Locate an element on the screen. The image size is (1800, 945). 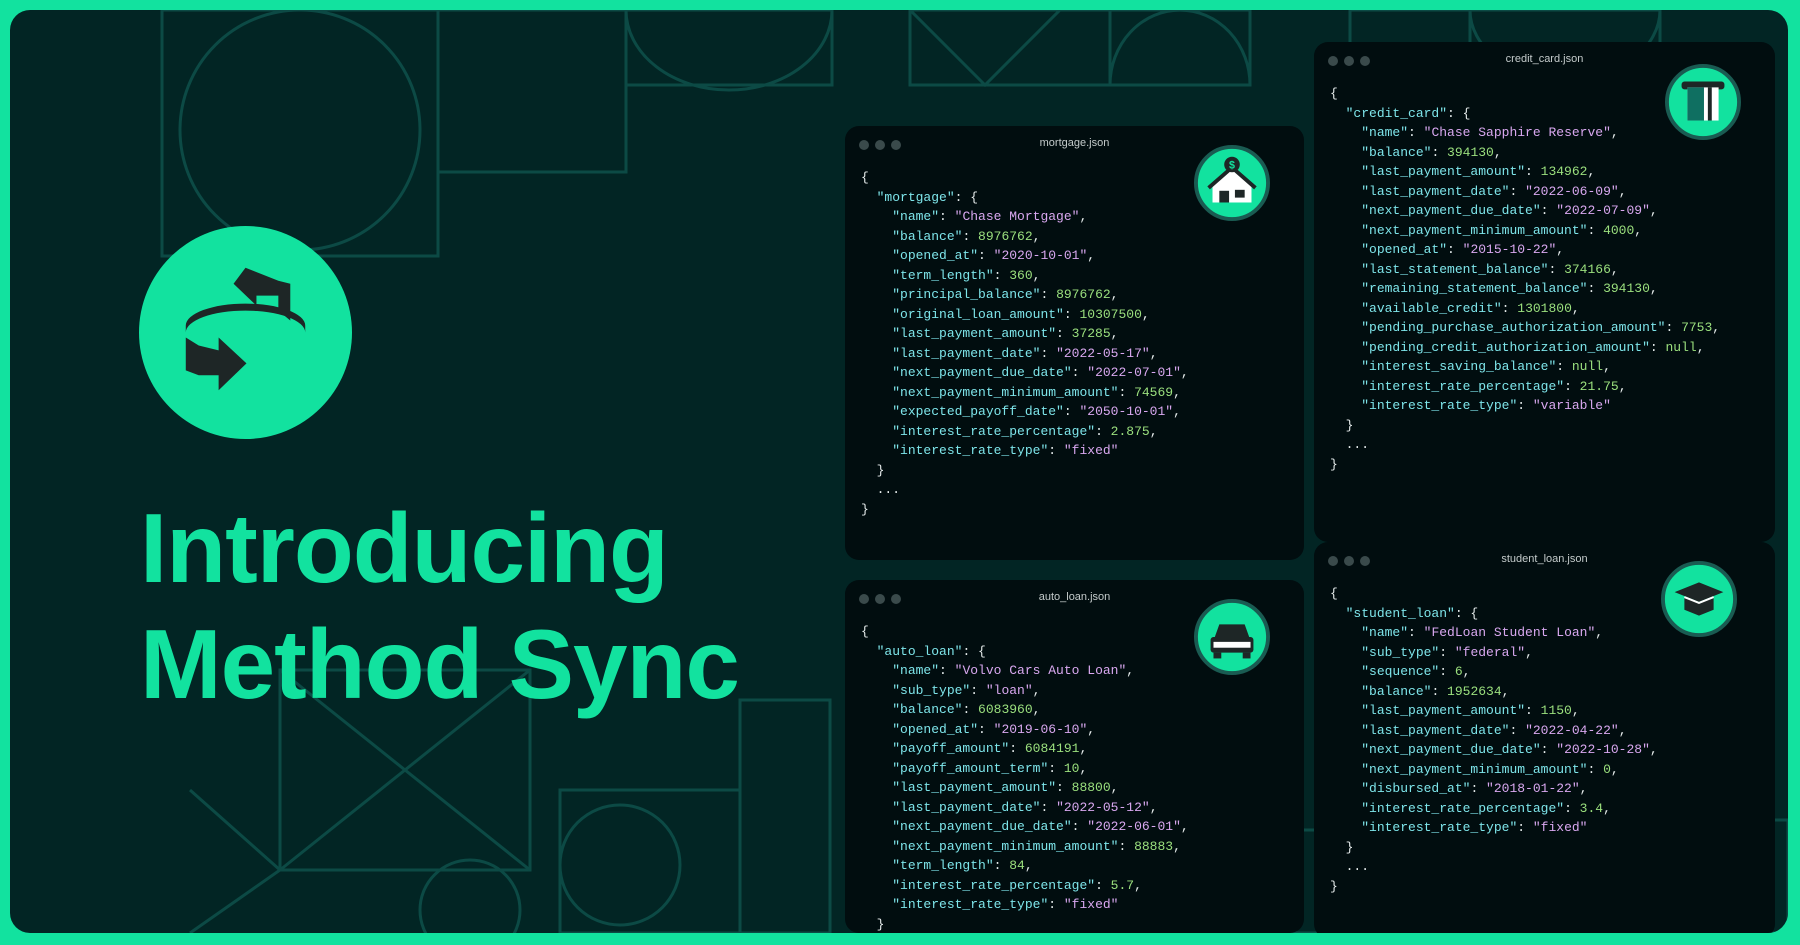
json-value: 21.75 is located at coordinates (1599, 386).